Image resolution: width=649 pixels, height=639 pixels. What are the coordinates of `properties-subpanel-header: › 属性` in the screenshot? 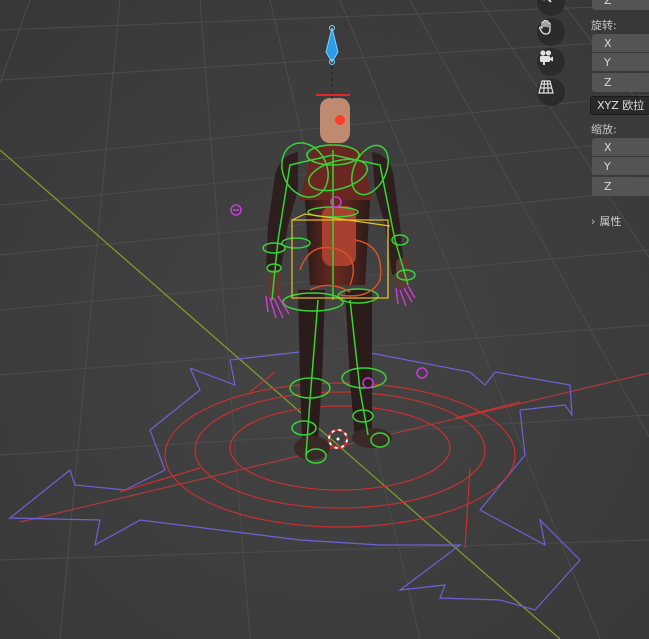 It's located at (606, 221).